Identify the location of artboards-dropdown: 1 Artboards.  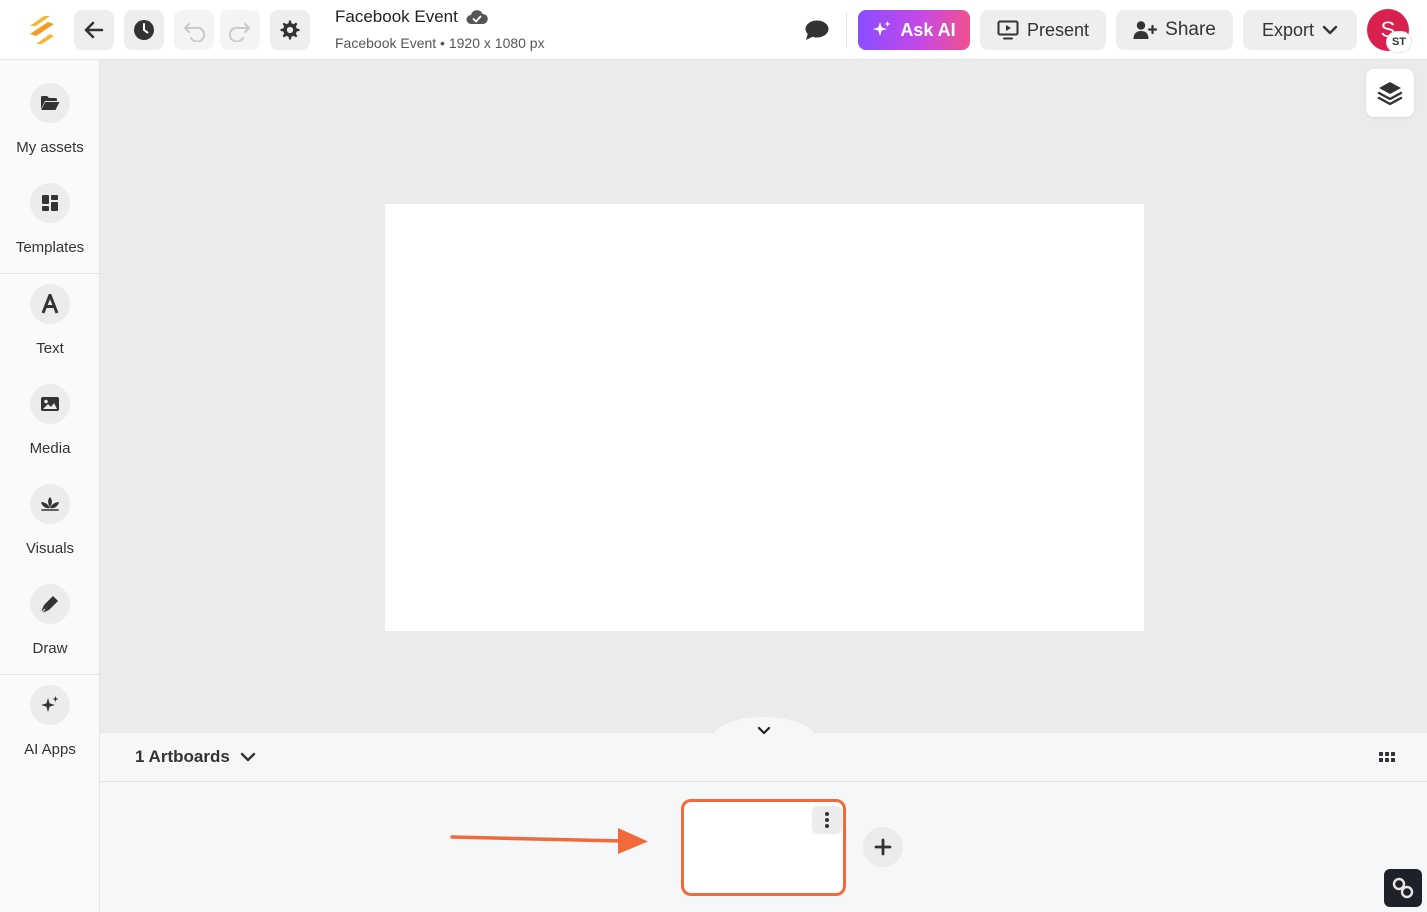
(195, 757).